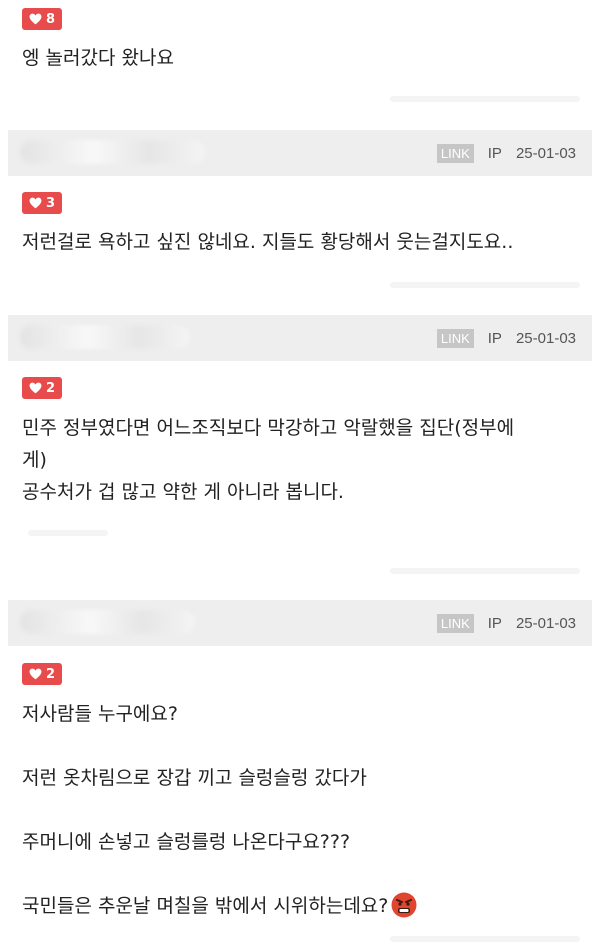 Image resolution: width=600 pixels, height=946 pixels. What do you see at coordinates (268, 428) in the screenshot?
I see `comment-line: 민주 정부였다면 어느조직보다 막강하고 악랄했을 집단(정부에` at bounding box center [268, 428].